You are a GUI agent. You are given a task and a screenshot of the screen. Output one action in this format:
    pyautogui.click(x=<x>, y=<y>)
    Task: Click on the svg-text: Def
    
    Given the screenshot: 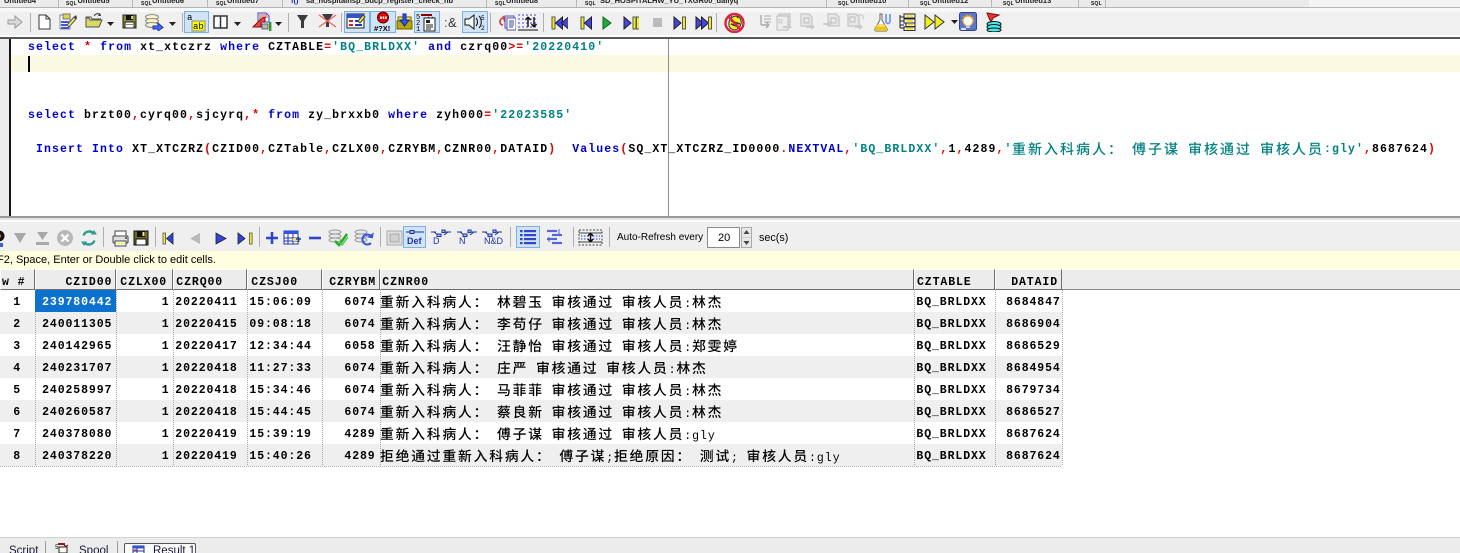 What is the action you would take?
    pyautogui.click(x=415, y=241)
    